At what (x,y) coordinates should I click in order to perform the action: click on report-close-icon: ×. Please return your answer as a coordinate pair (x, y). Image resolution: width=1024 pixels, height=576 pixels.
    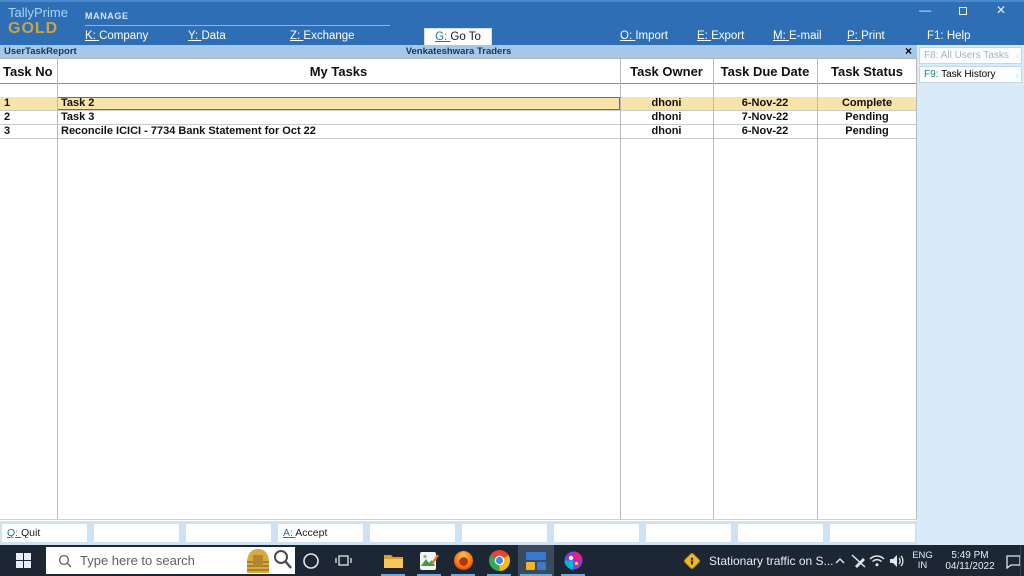
    Looking at the image, I should click on (908, 51).